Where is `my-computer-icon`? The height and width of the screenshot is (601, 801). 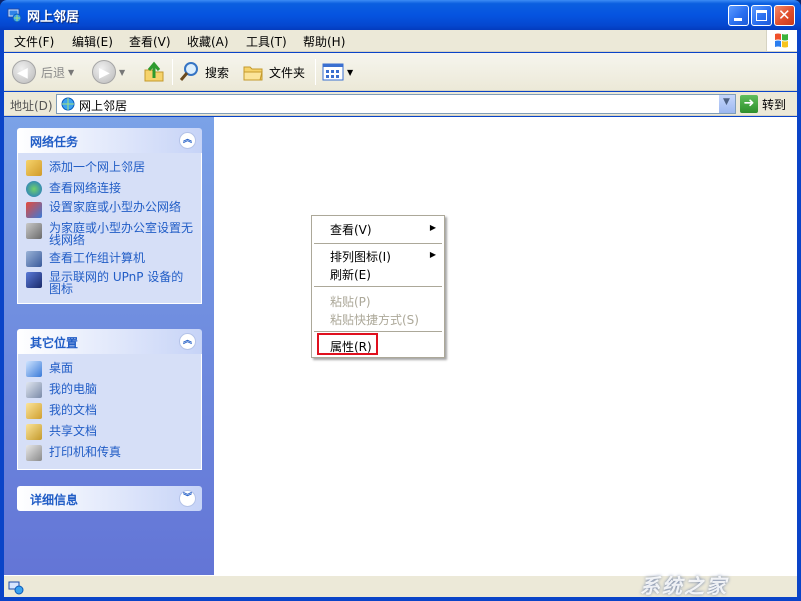
my-computer-icon is located at coordinates (34, 390).